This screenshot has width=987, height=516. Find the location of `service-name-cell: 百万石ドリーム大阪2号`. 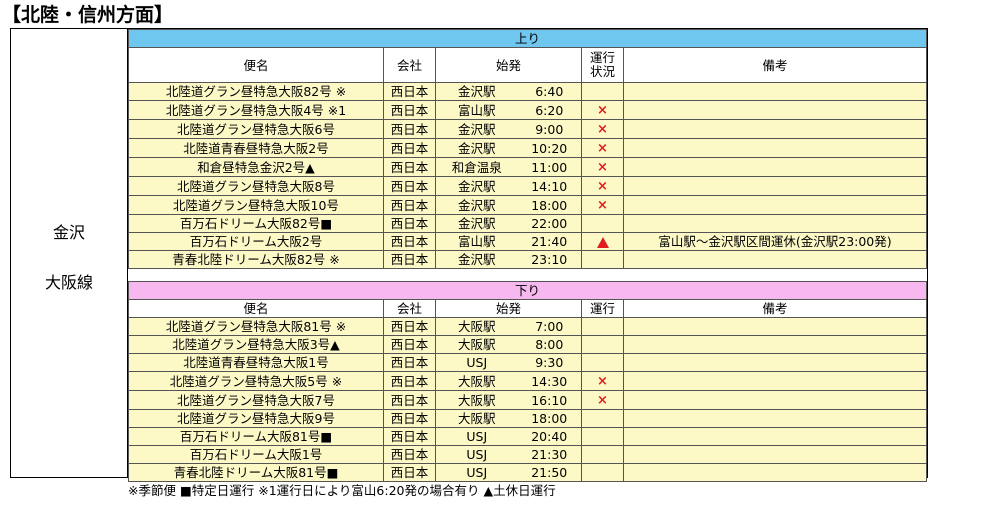

service-name-cell: 百万石ドリーム大阪2号 is located at coordinates (256, 241).